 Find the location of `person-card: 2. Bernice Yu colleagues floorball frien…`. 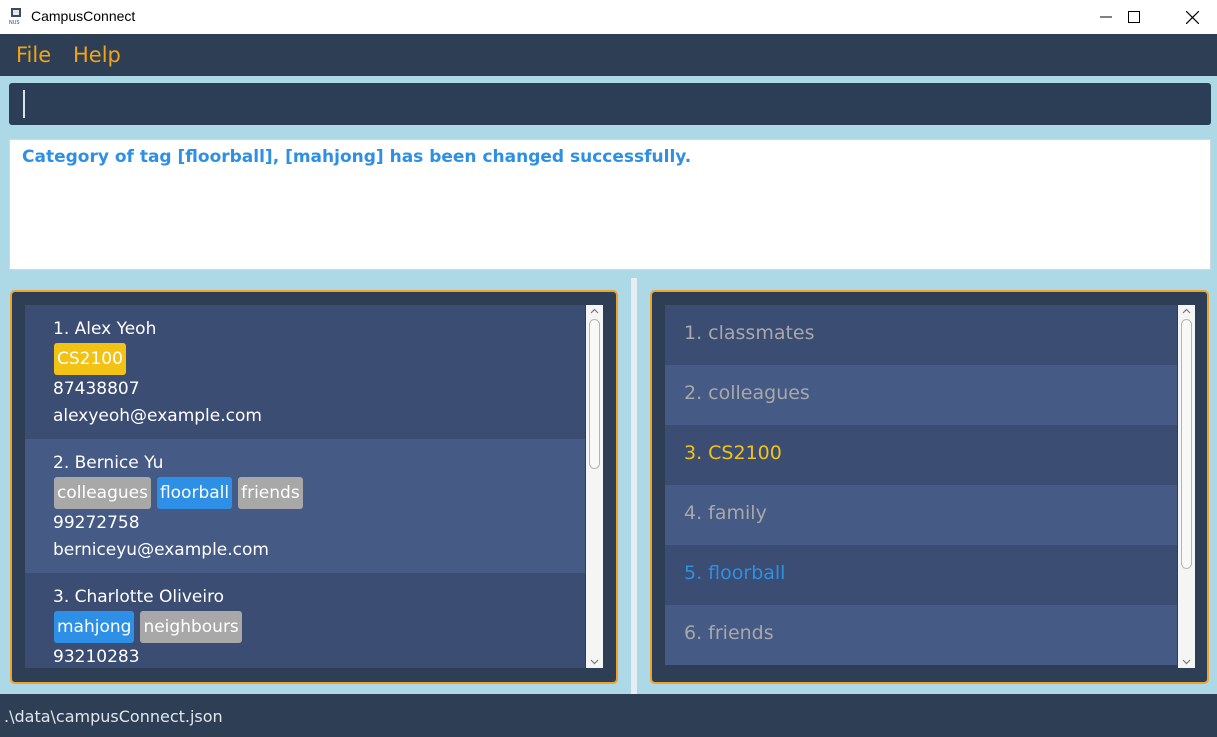

person-card: 2. Bernice Yu colleagues floorball frien… is located at coordinates (305, 506).